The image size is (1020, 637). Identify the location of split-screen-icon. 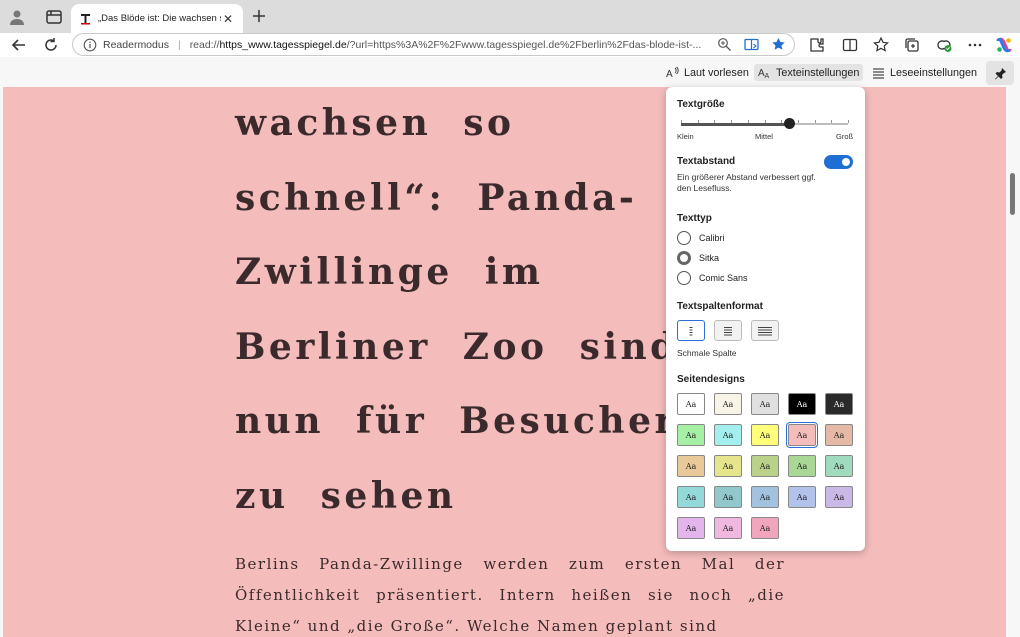
(850, 45).